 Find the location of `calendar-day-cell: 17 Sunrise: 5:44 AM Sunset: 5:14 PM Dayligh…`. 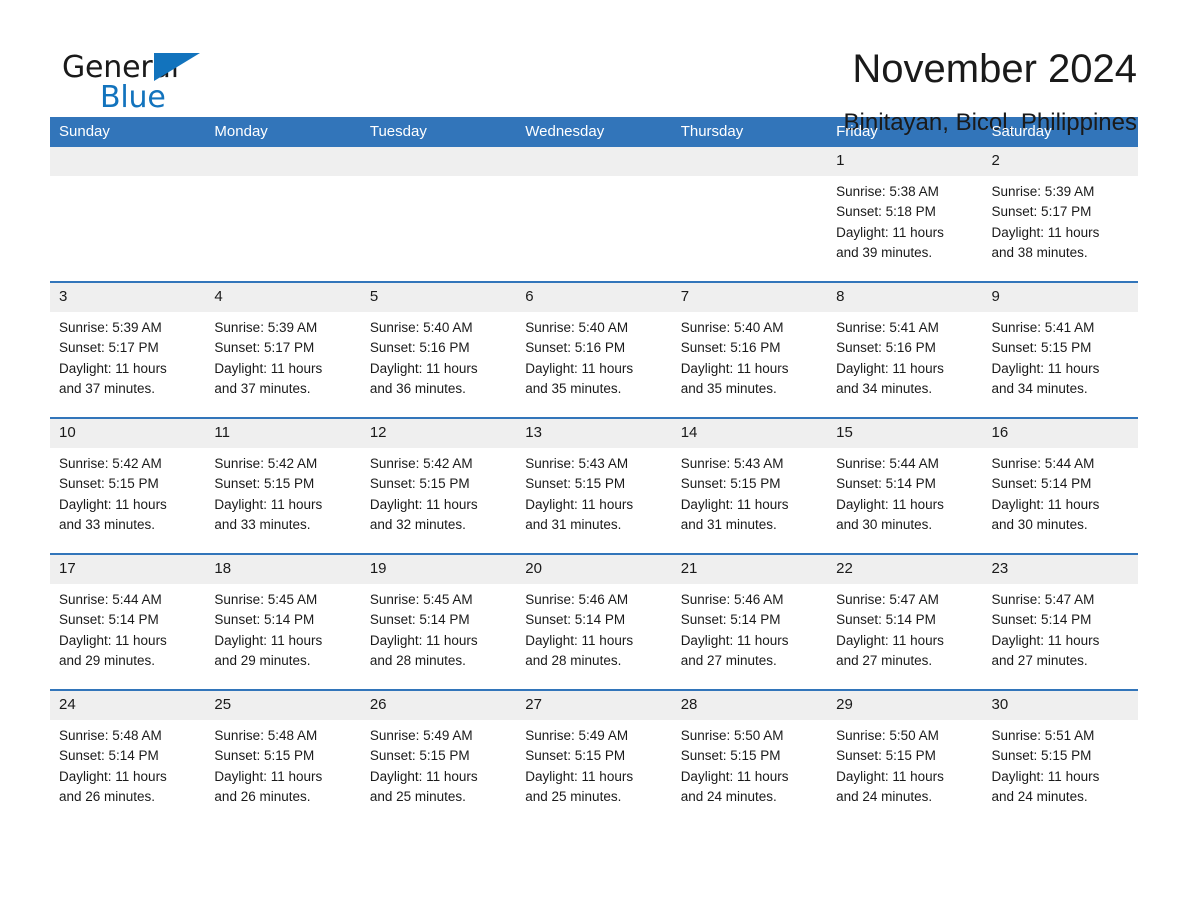

calendar-day-cell: 17 Sunrise: 5:44 AM Sunset: 5:14 PM Dayligh… is located at coordinates (128, 621).